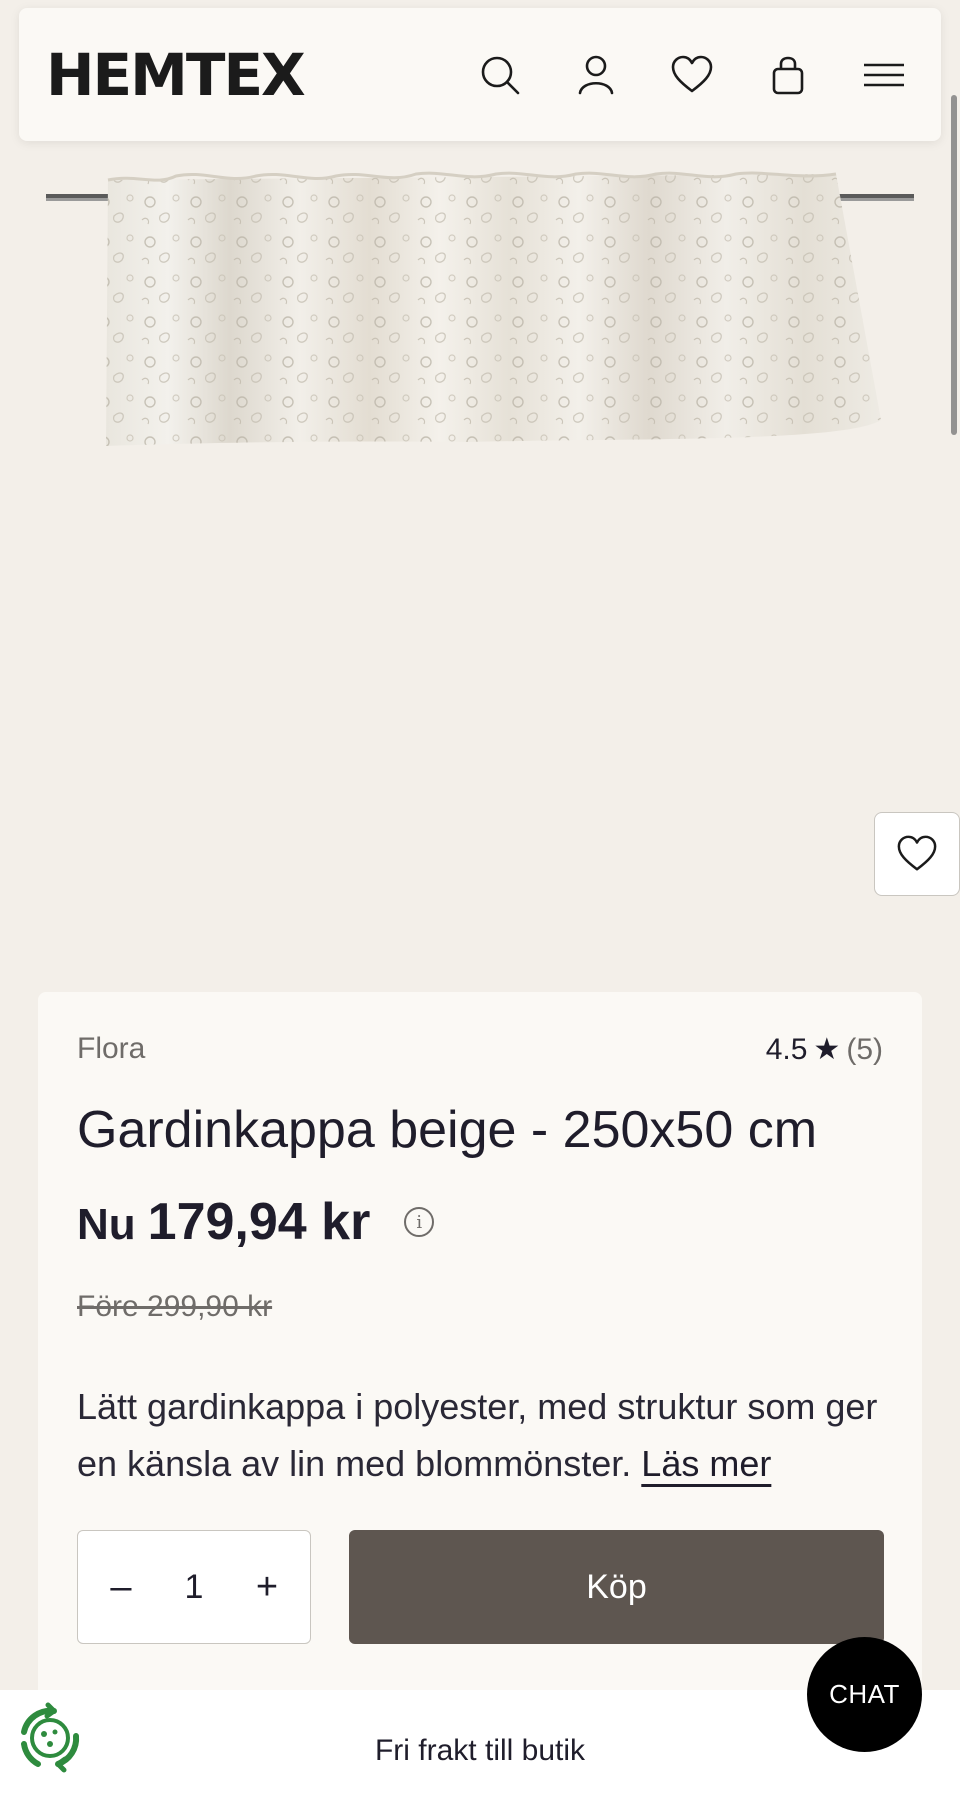 This screenshot has height=1811, width=960. What do you see at coordinates (884, 75) in the screenshot?
I see `menu-icon` at bounding box center [884, 75].